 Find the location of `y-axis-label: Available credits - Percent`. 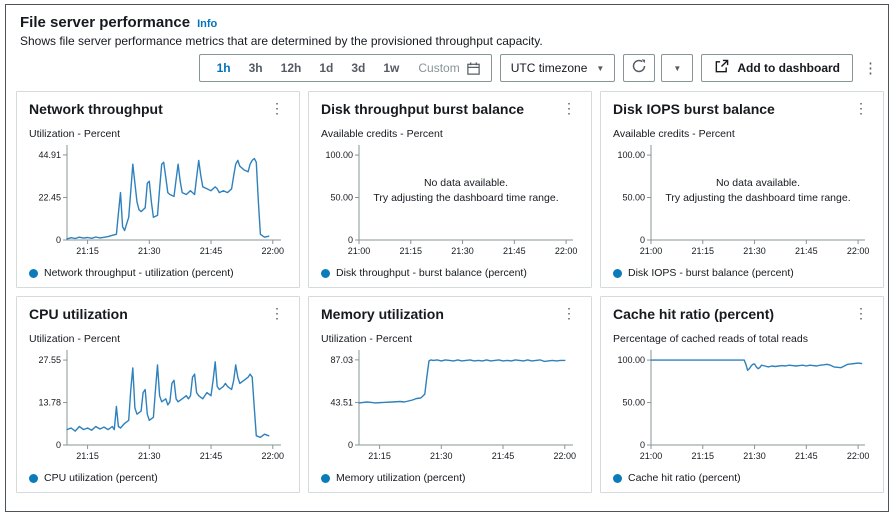

y-axis-label: Available credits - Percent is located at coordinates (382, 134).